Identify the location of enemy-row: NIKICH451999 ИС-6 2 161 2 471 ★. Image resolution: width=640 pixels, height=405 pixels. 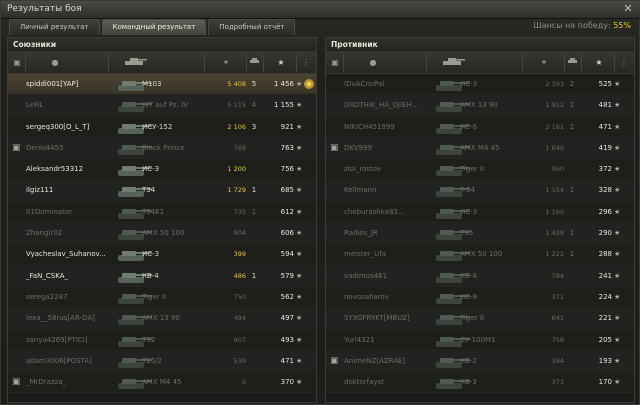
(480, 127).